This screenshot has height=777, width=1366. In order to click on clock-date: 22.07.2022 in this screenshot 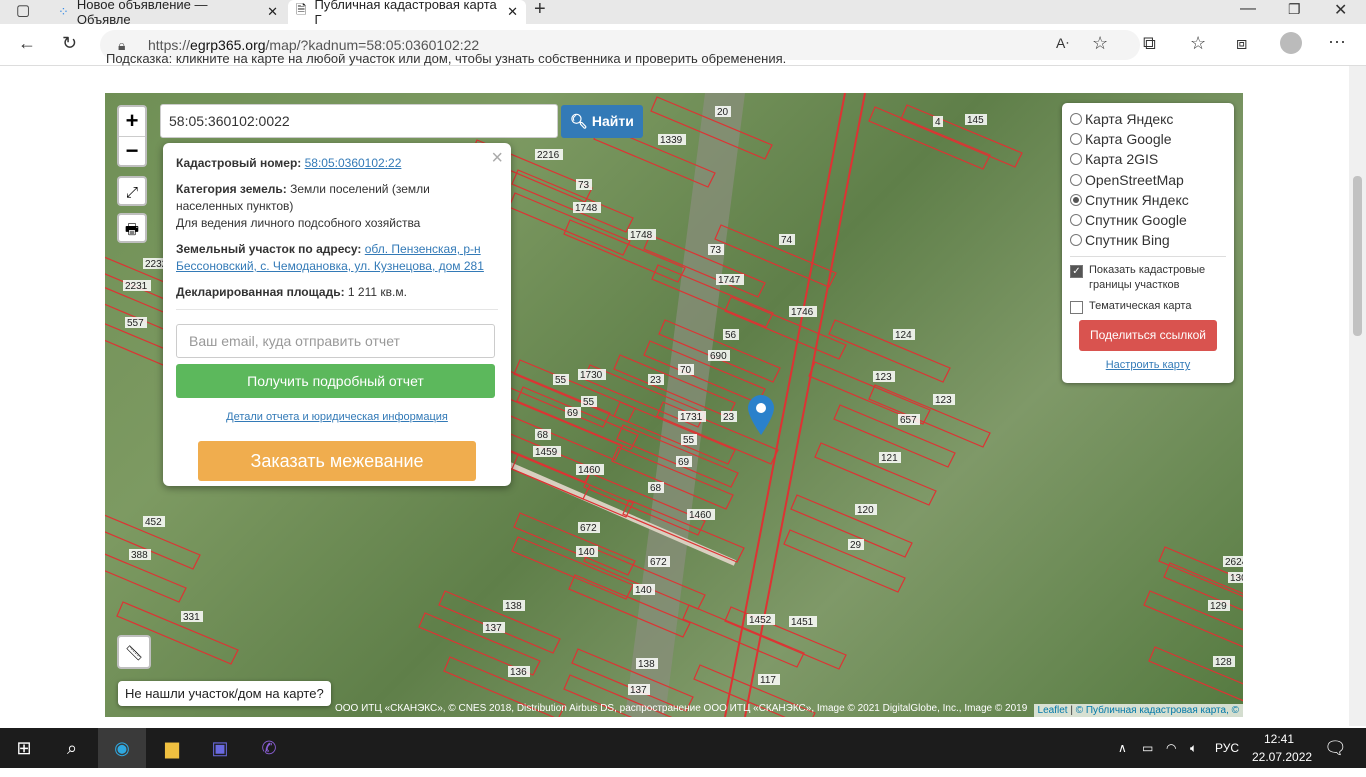, I will do `click(1282, 757)`.